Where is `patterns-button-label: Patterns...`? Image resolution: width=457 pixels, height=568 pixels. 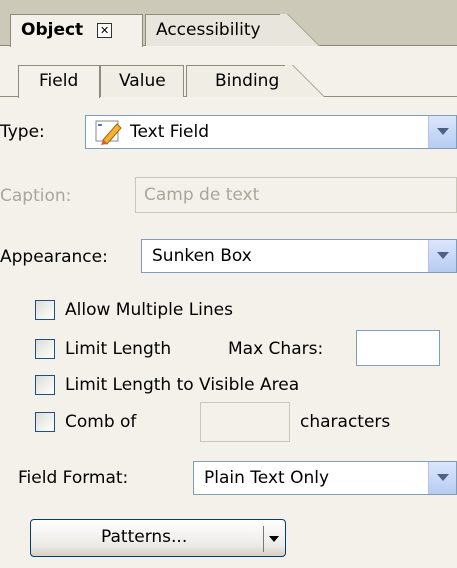
patterns-button-label: Patterns... is located at coordinates (144, 537).